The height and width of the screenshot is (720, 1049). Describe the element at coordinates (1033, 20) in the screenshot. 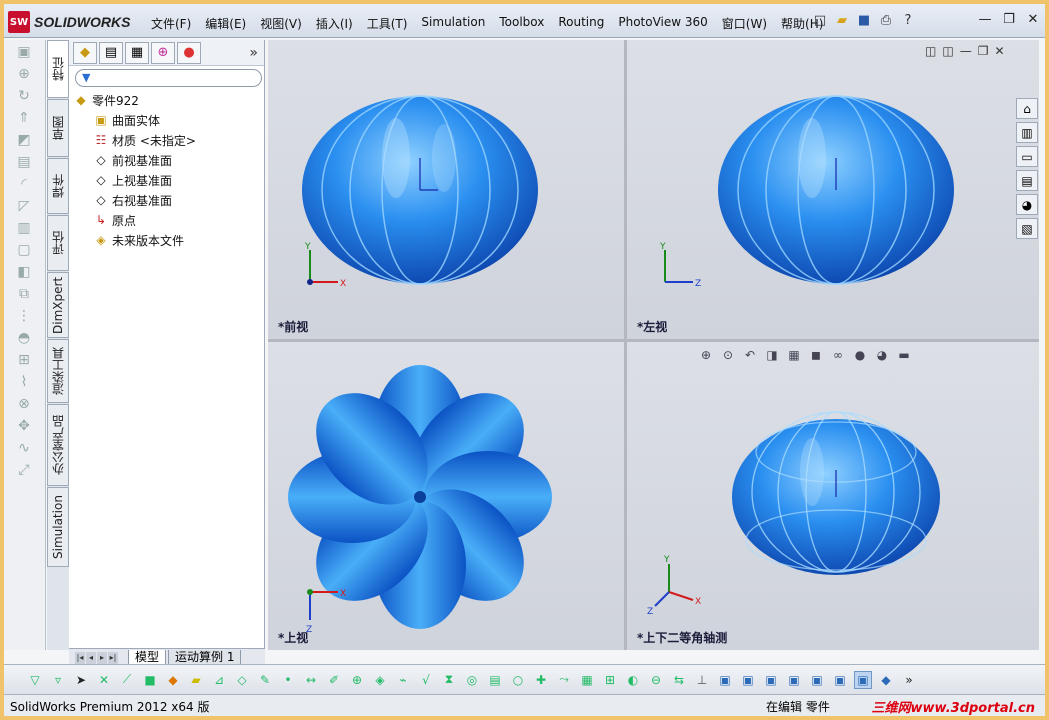

I see `close-icon: ✕` at that location.